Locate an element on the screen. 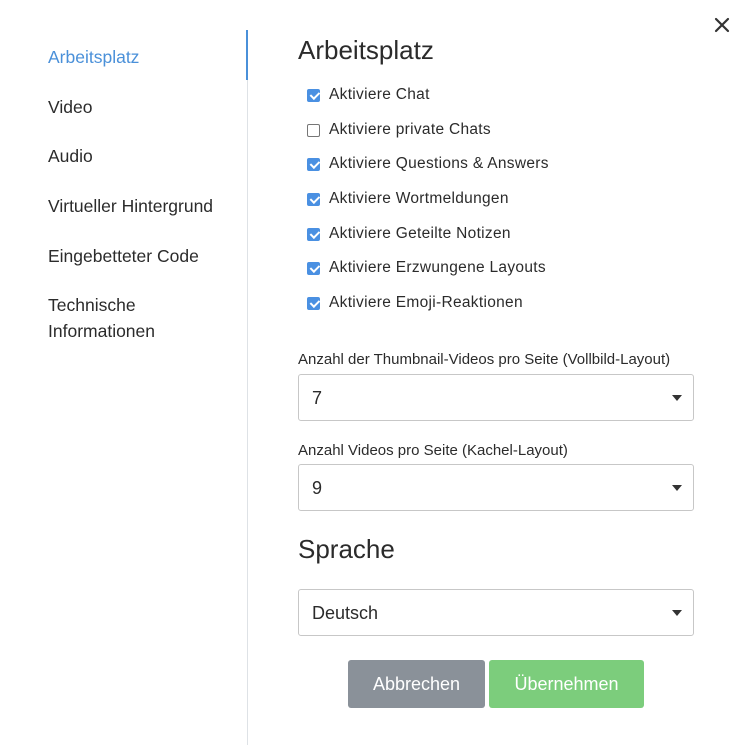  checkbox-row-emoji-reactions: Aktiviere Emoji-Reaktionen is located at coordinates (415, 303).